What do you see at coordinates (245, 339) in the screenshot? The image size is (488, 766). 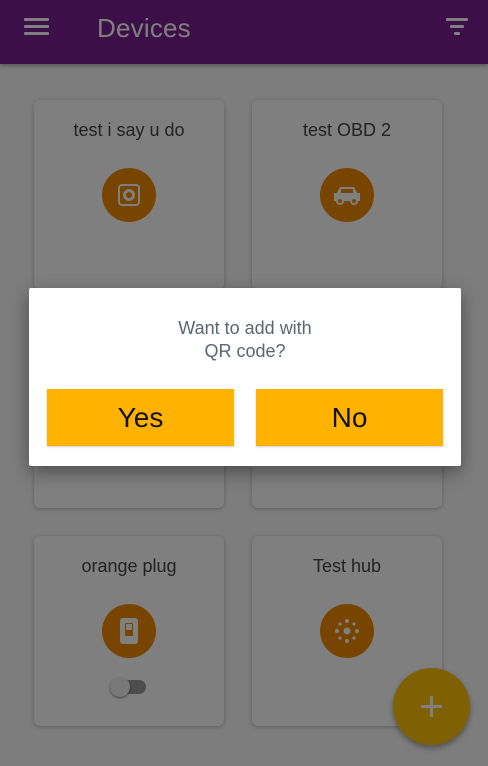 I see `dialog-message: Want to add with QR code?` at bounding box center [245, 339].